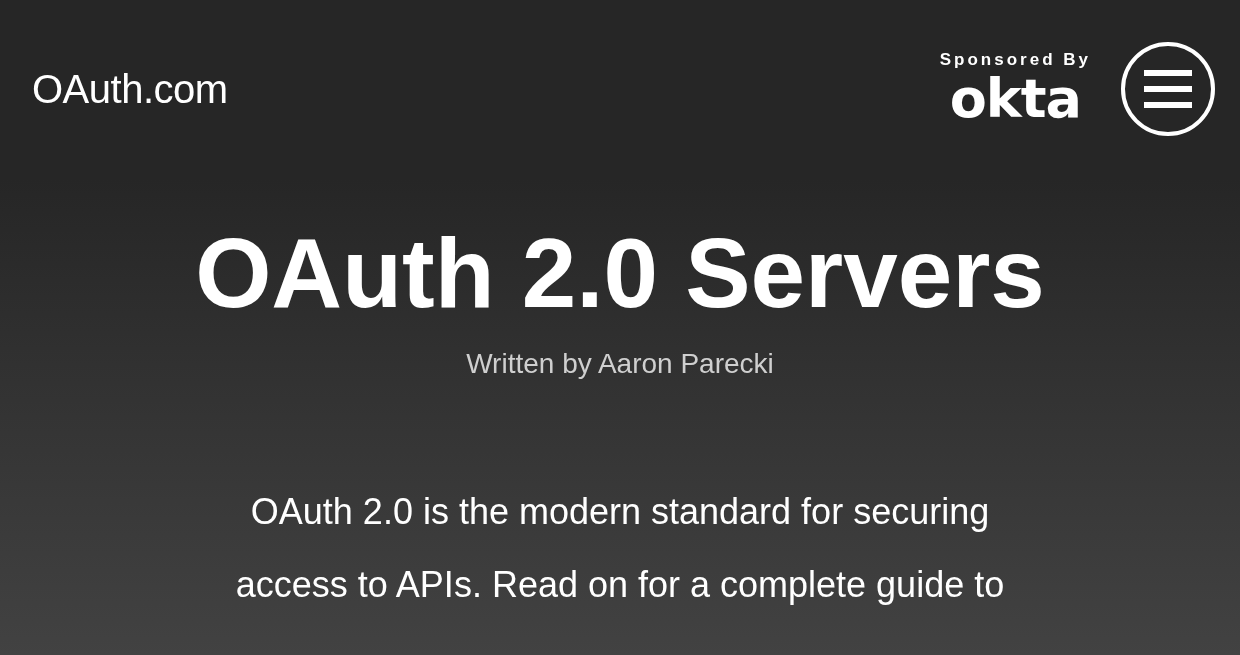  What do you see at coordinates (620, 364) in the screenshot?
I see `byline: Written by Aaron Parecki` at bounding box center [620, 364].